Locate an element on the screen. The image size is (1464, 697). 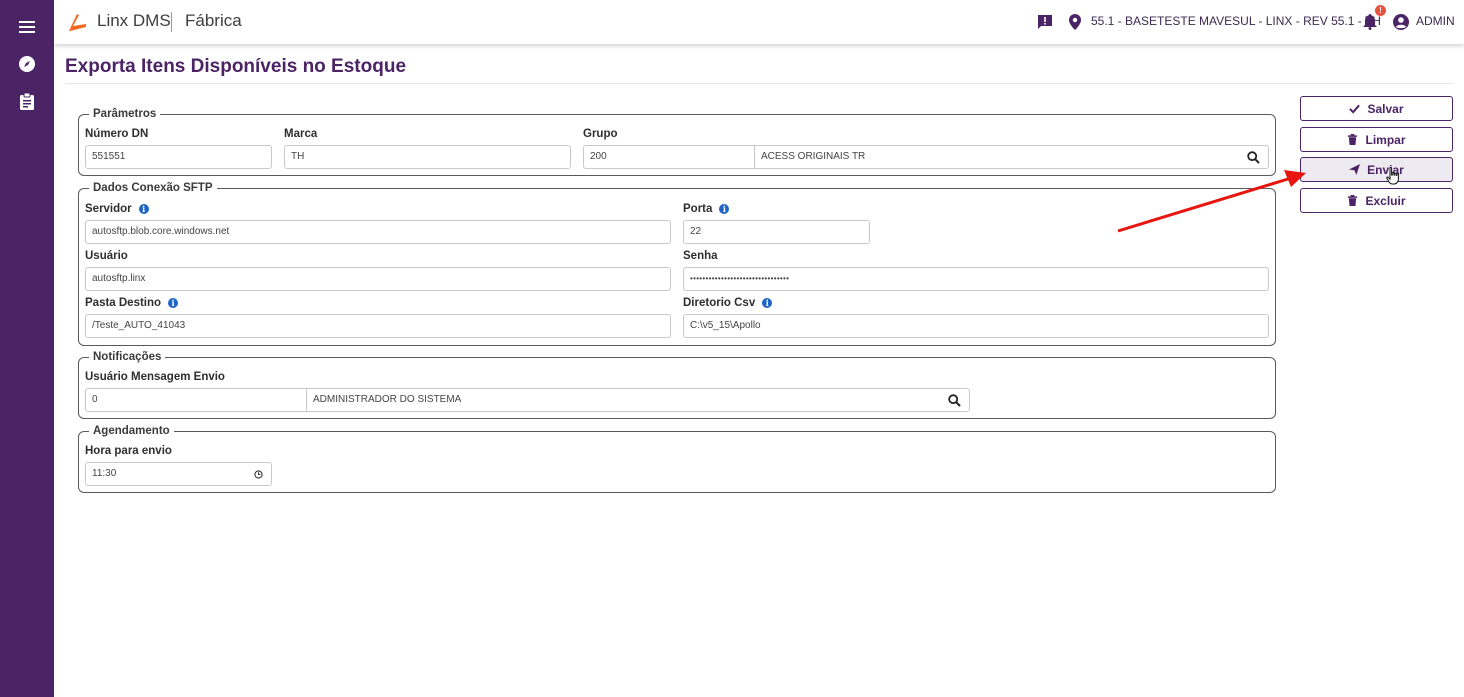
limpar-button: Limpar is located at coordinates (1376, 139).